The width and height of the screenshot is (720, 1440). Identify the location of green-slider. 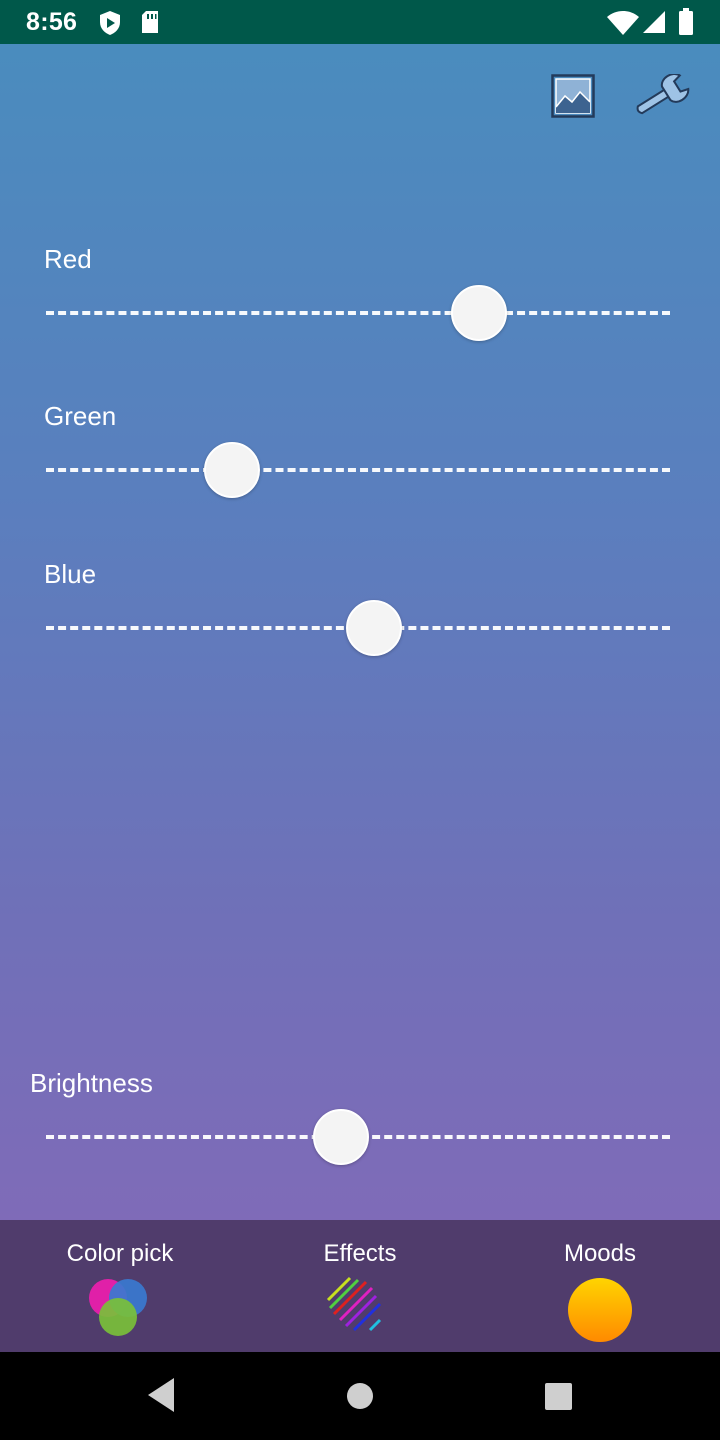
(358, 470).